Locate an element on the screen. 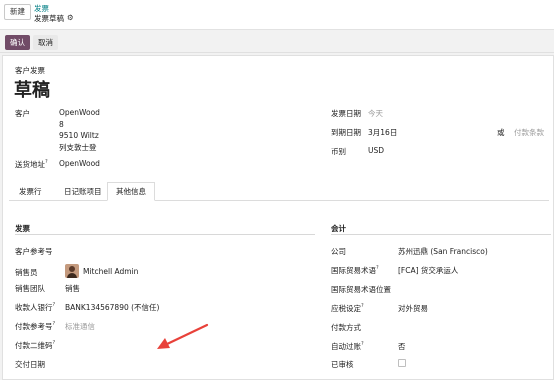 This screenshot has height=380, width=554. company-field: 苏州迅鼎 (San Francisco) is located at coordinates (443, 251).